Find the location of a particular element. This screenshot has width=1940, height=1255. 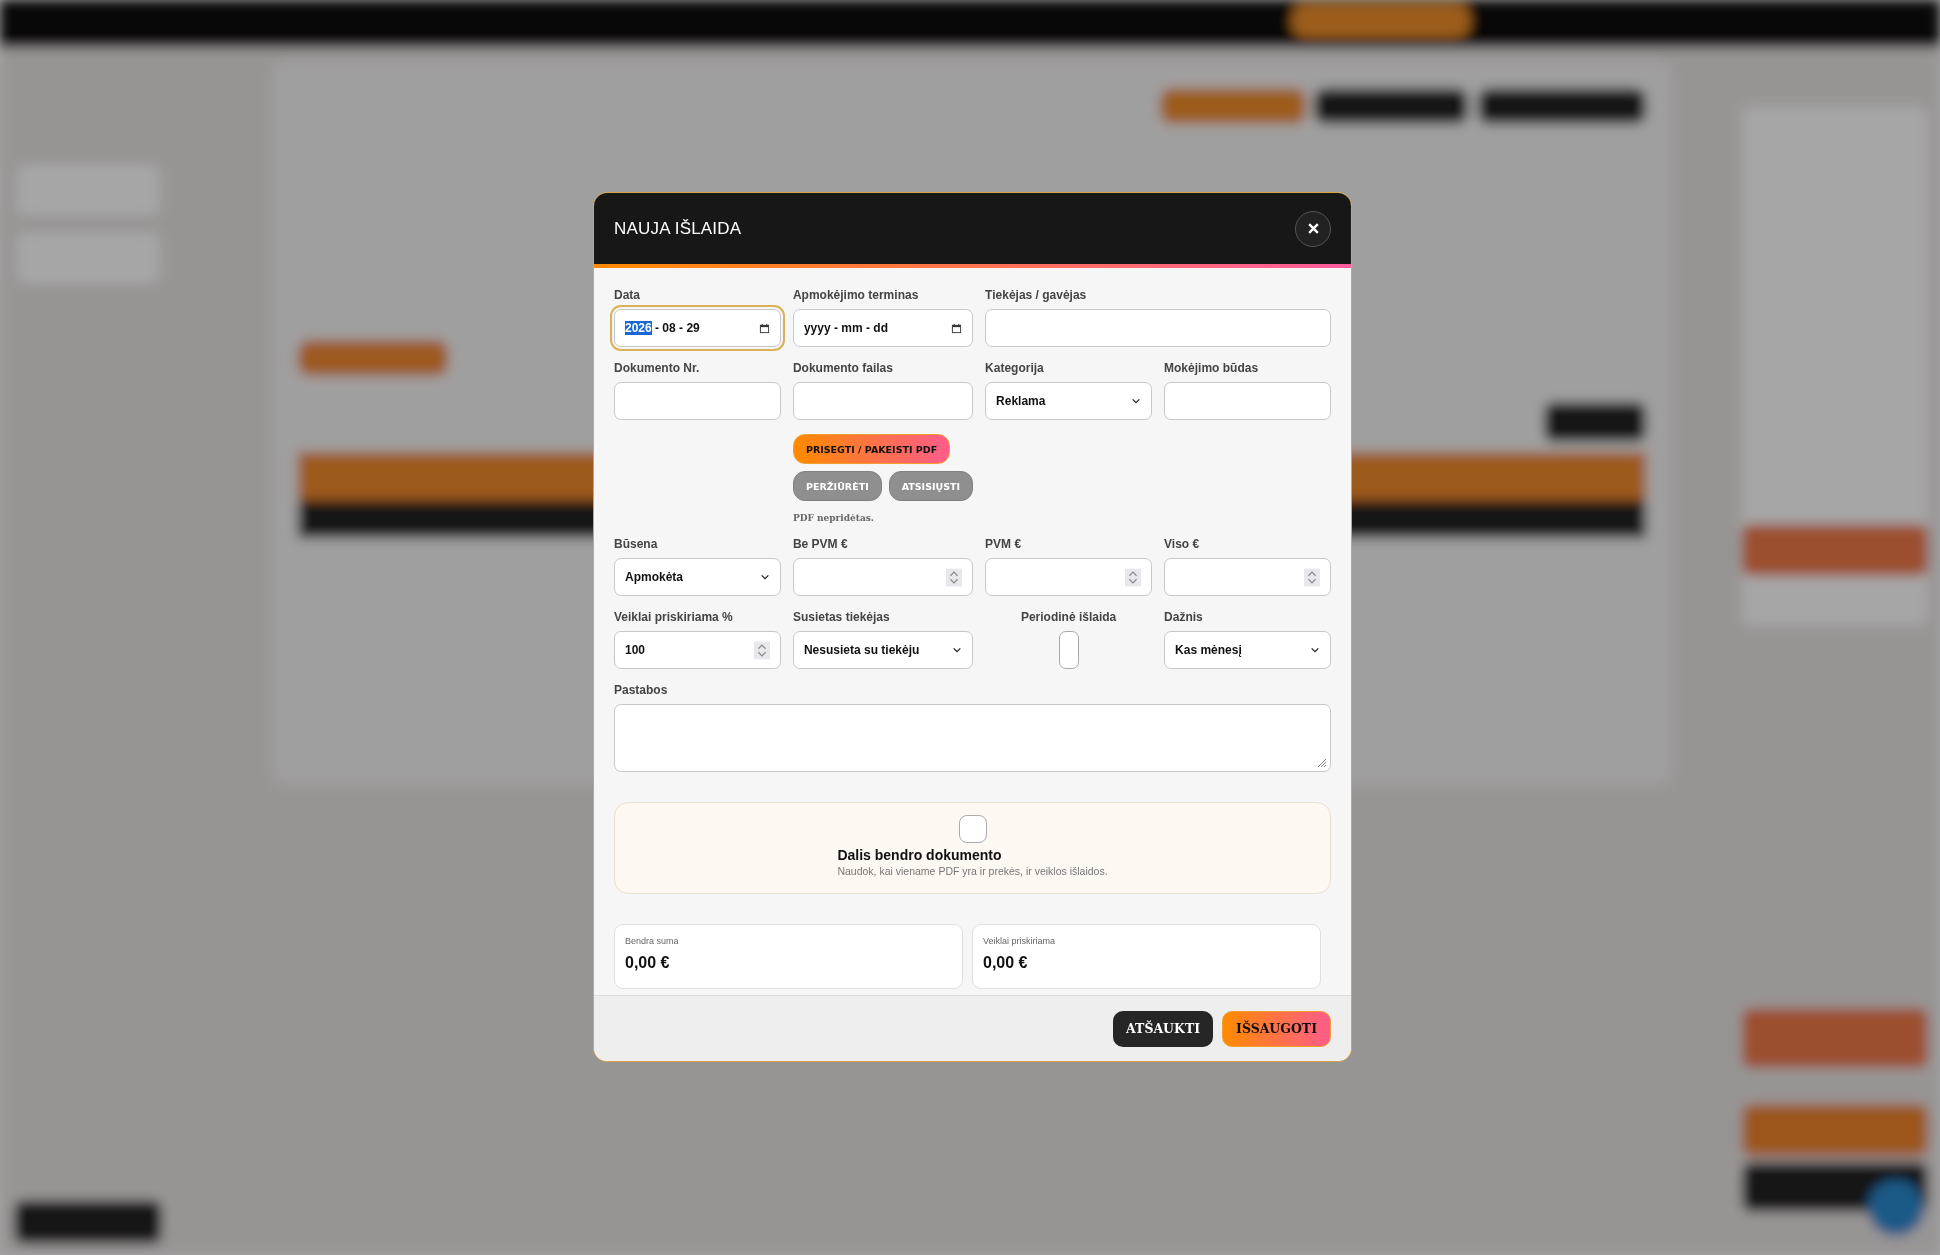

field-label: Būsena is located at coordinates (636, 544).